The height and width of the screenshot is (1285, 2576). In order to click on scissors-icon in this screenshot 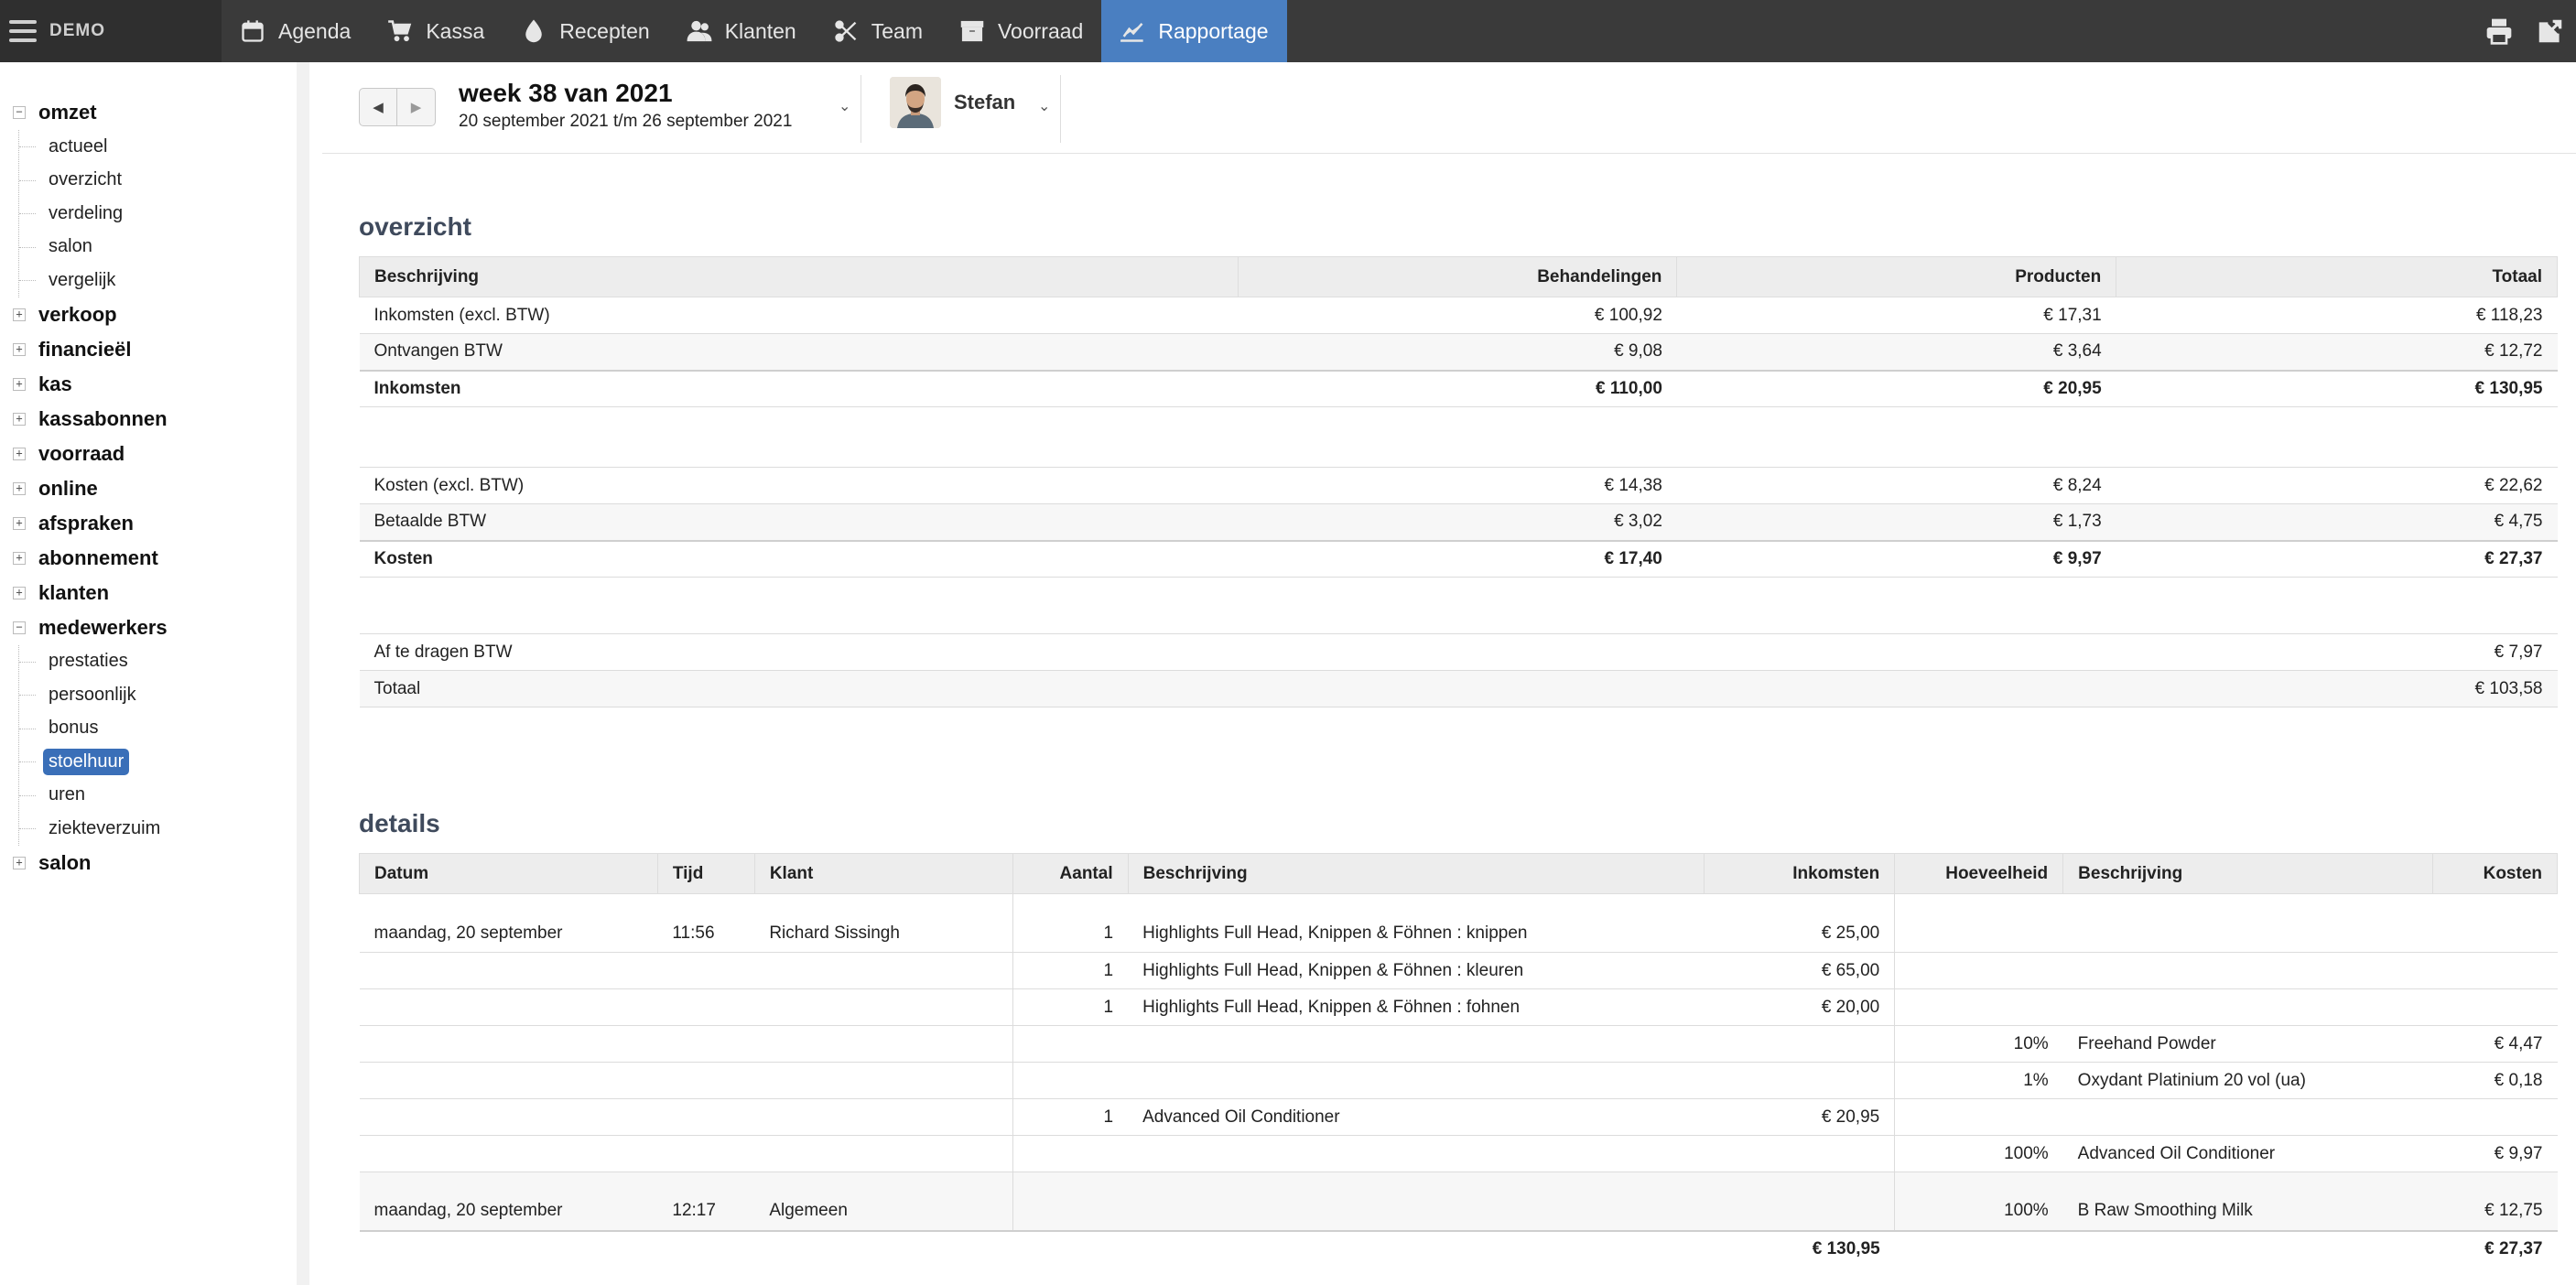, I will do `click(846, 31)`.